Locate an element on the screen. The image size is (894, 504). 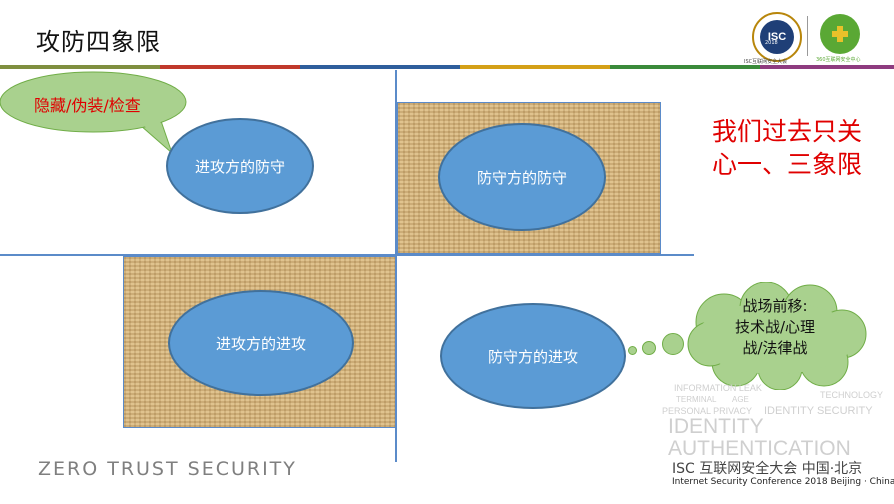
security-center-caption: 360互联网安全中心 is located at coordinates (838, 60).